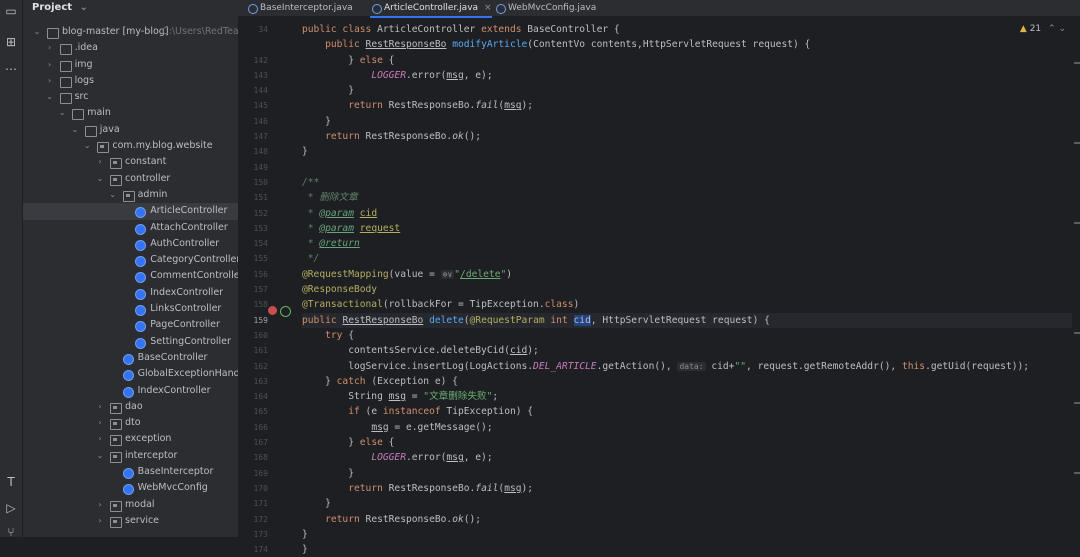  Describe the element at coordinates (130, 113) in the screenshot. I see `tree-item: ⌄ main` at that location.